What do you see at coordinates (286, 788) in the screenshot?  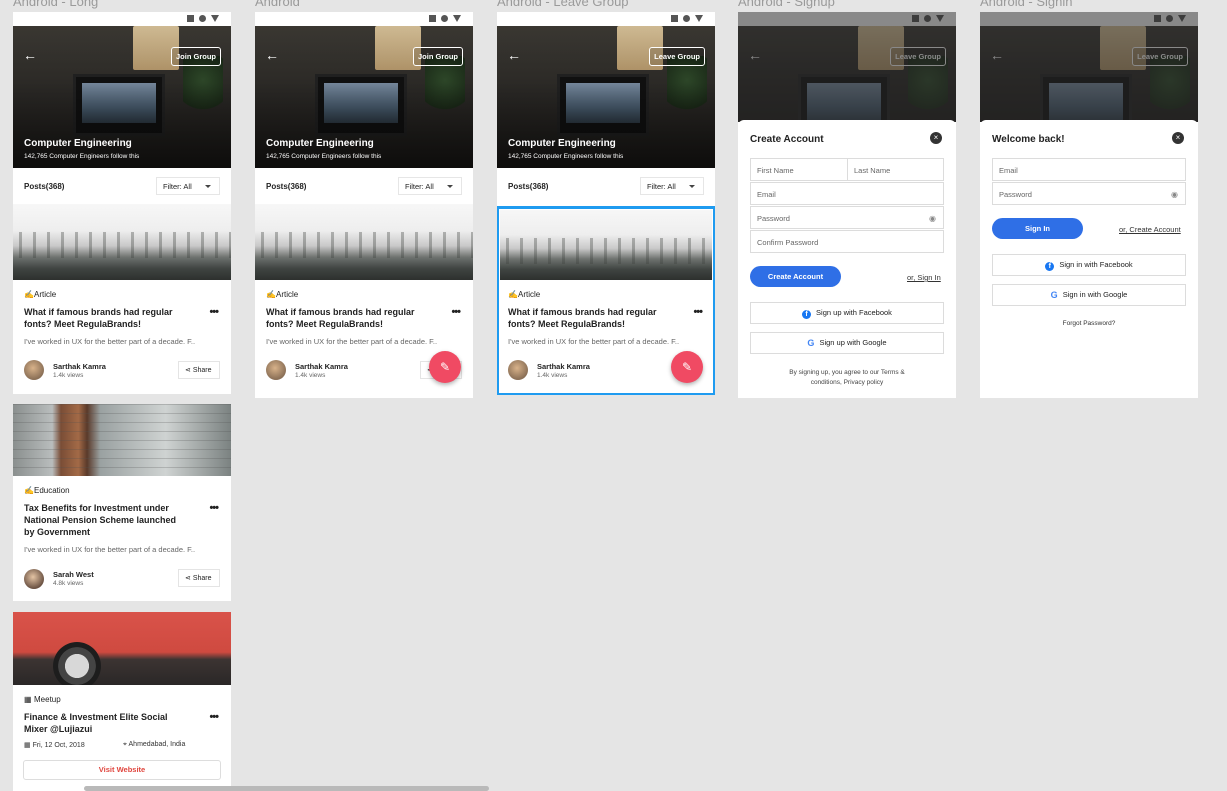 I see `horizontal-scrollbar` at bounding box center [286, 788].